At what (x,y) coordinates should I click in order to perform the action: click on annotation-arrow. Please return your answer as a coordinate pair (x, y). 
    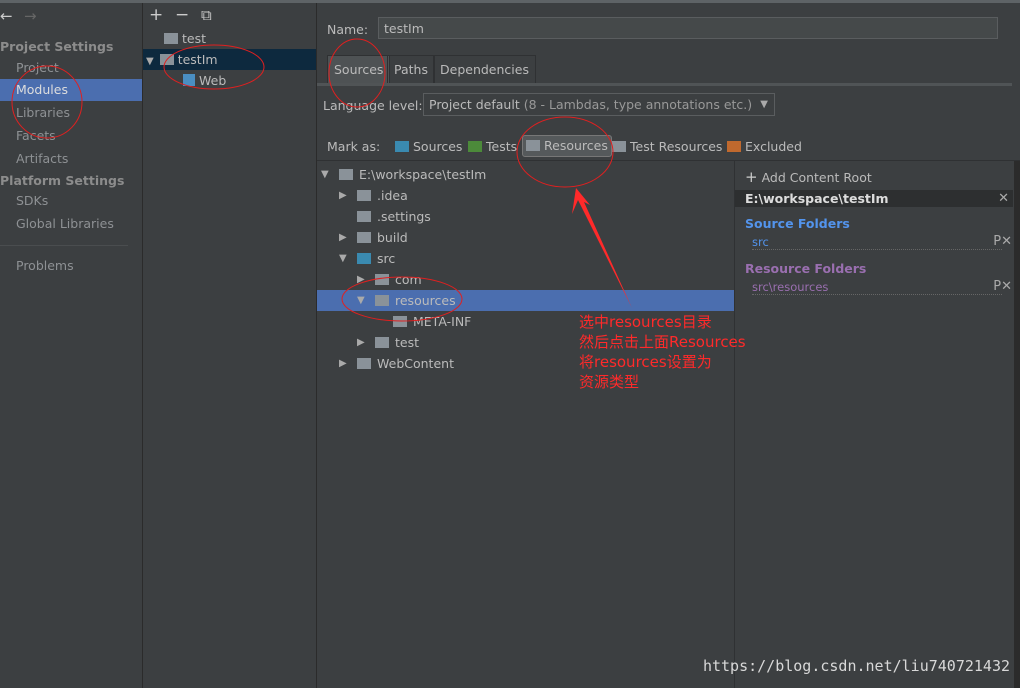
    Looking at the image, I should click on (602, 248).